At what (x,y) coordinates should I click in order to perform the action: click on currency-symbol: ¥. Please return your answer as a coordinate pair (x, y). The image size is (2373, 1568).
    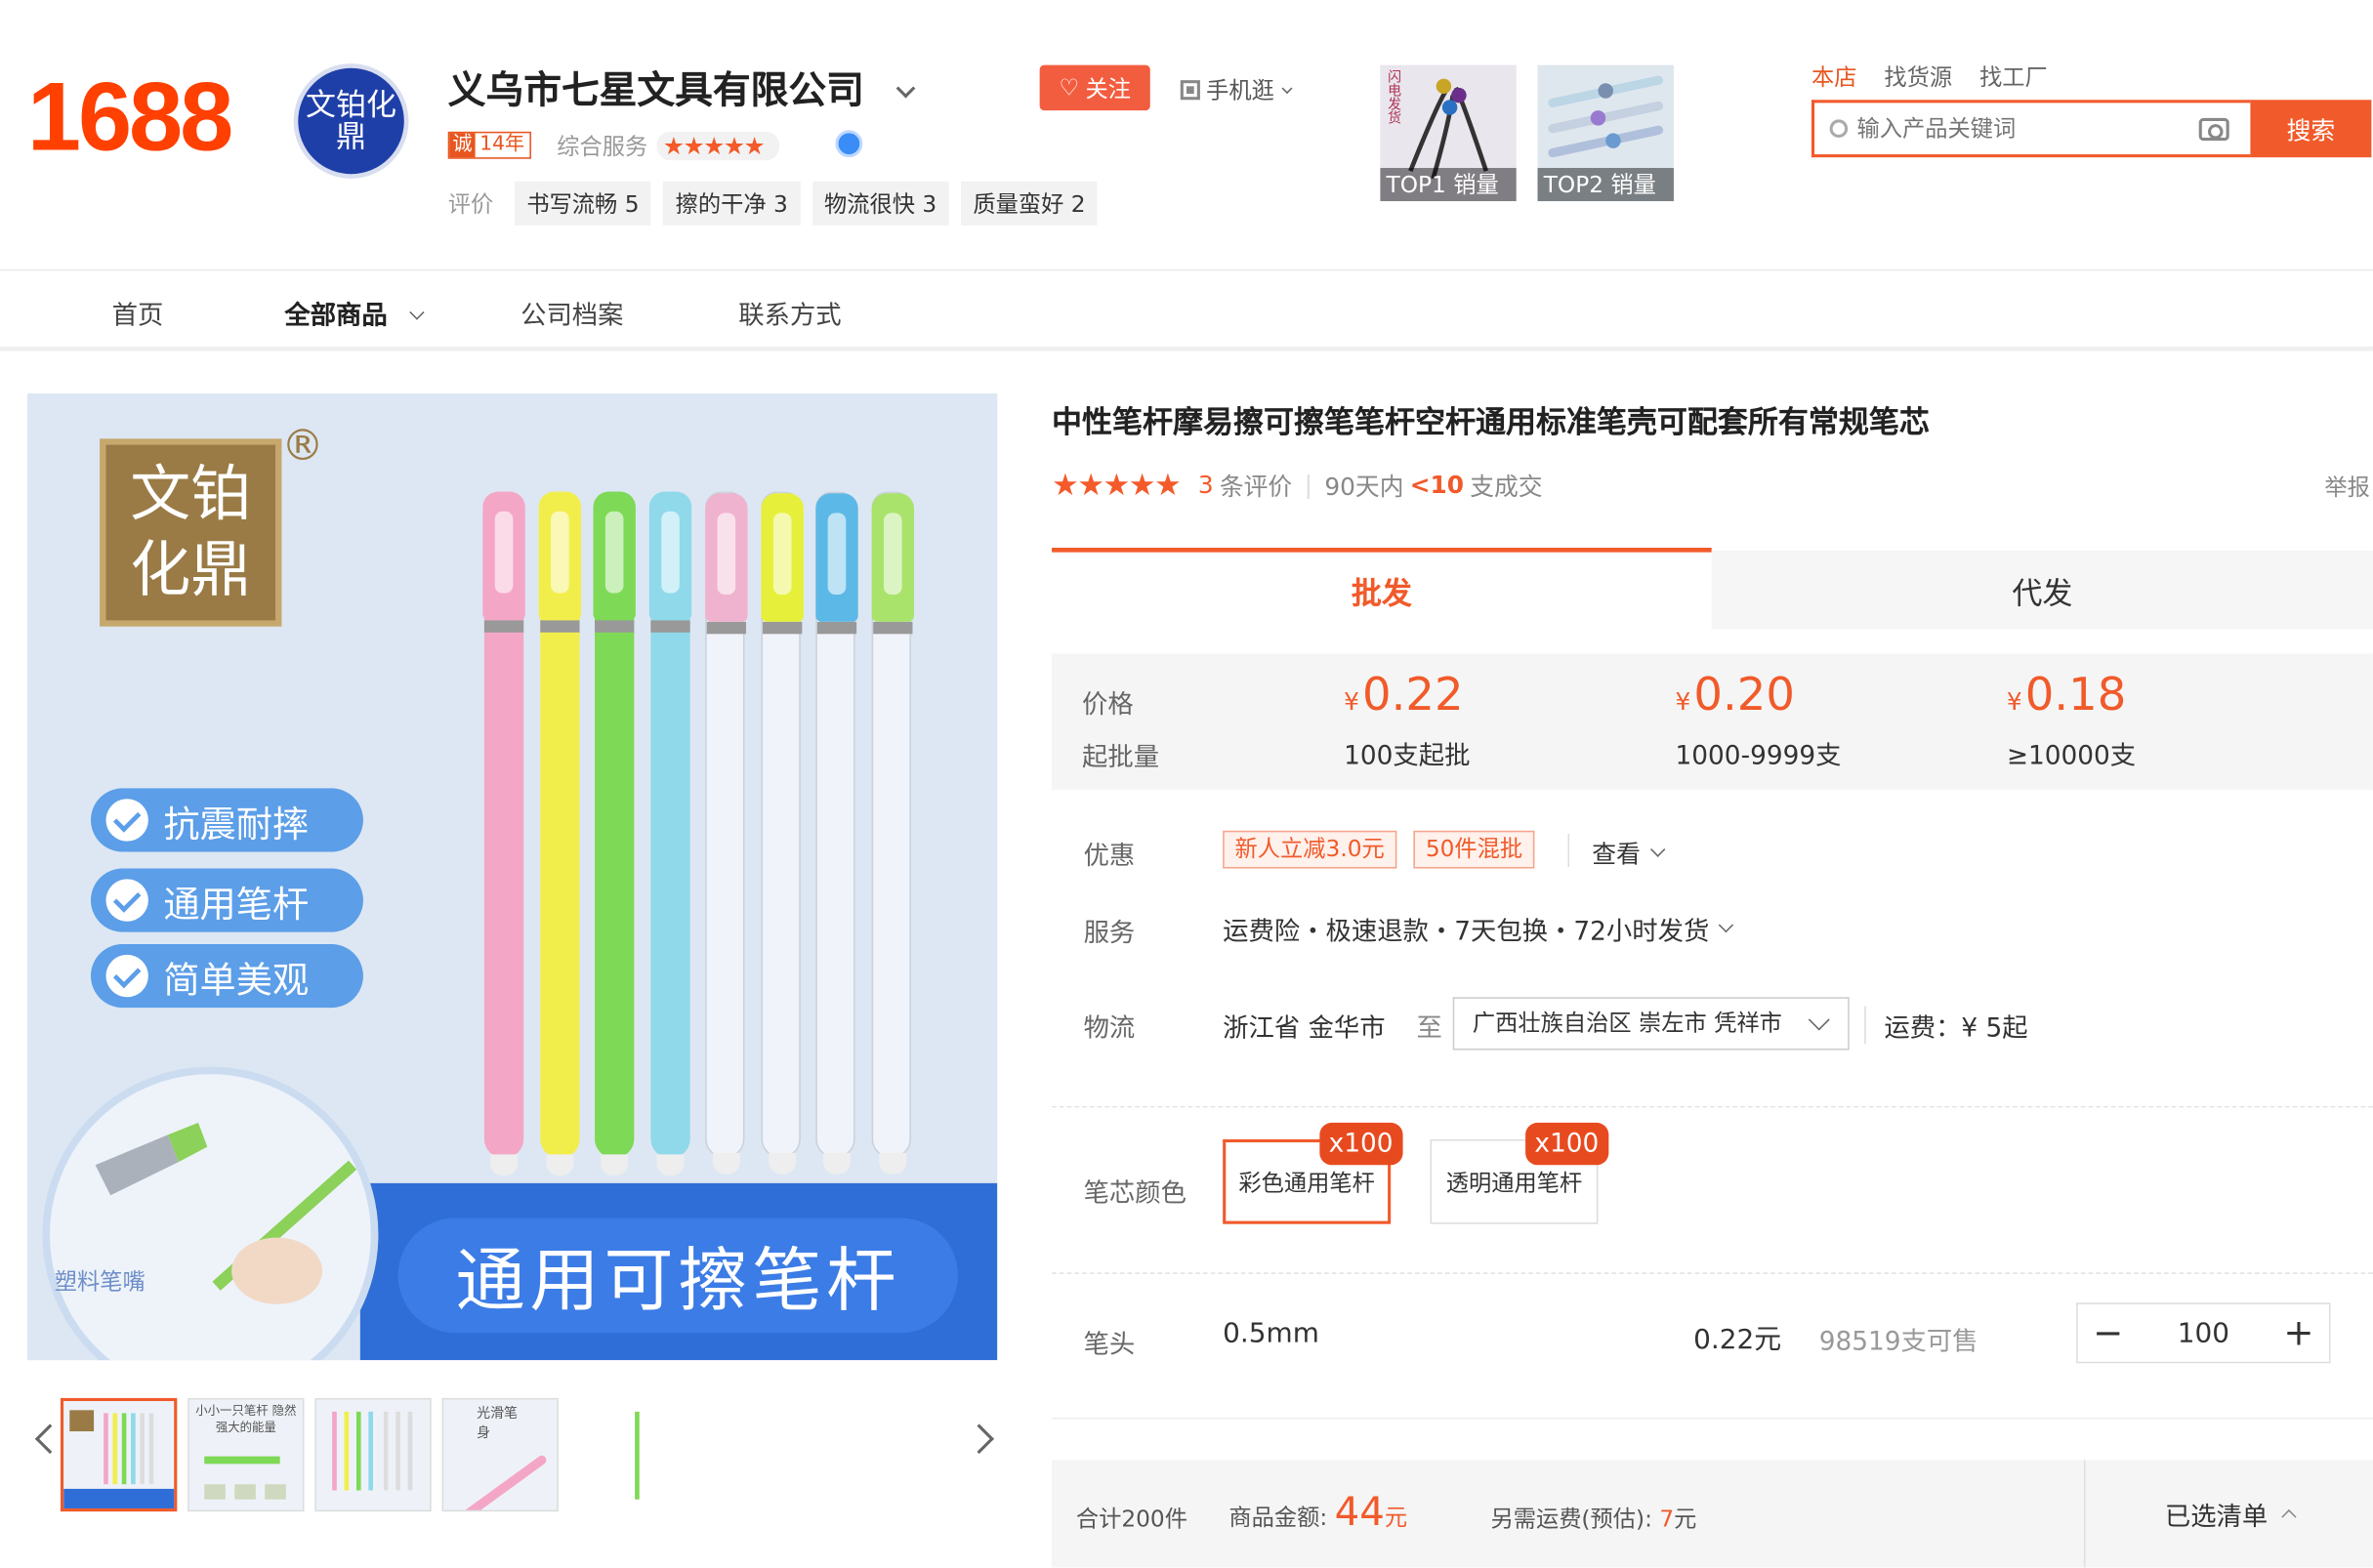
    Looking at the image, I should click on (1351, 701).